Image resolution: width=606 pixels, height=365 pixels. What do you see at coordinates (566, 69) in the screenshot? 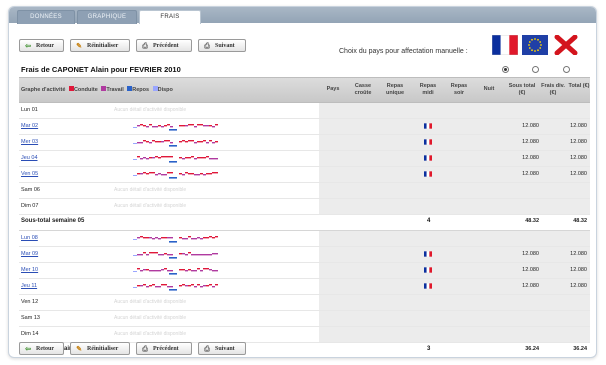
I see `country-radio-none` at bounding box center [566, 69].